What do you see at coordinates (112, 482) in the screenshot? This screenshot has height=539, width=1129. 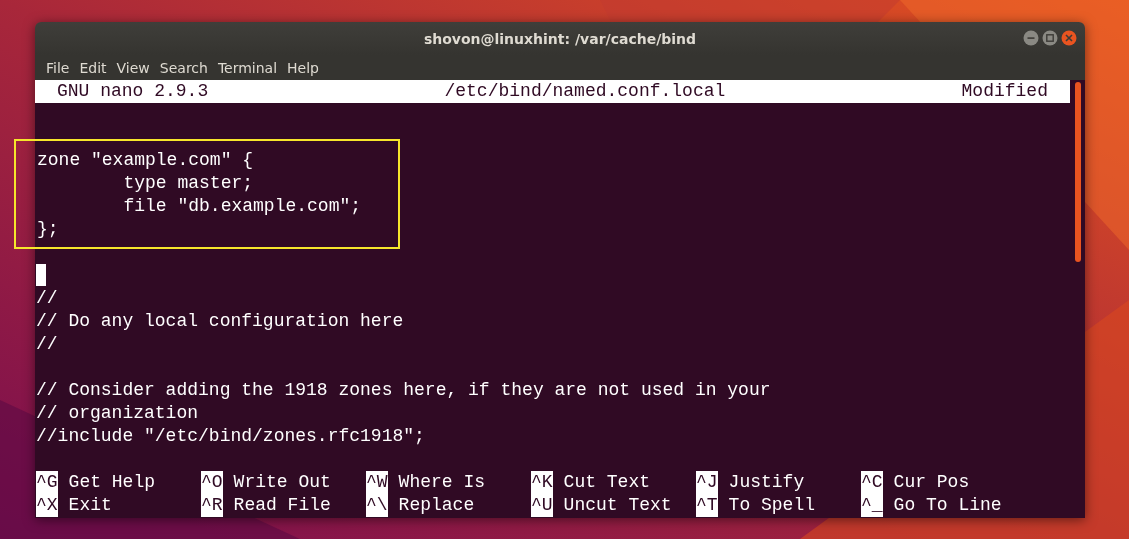 I see `shortcut-label: Get Help` at bounding box center [112, 482].